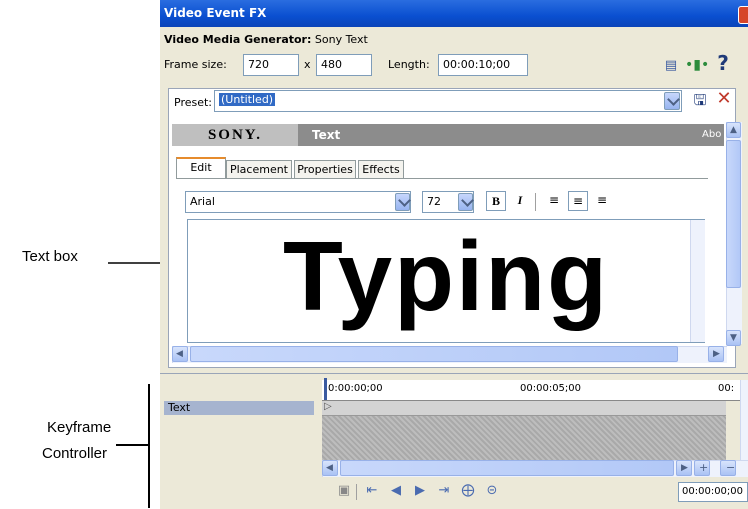 This screenshot has height=509, width=748. Describe the element at coordinates (193, 102) in the screenshot. I see `preset-label: Preset:` at that location.